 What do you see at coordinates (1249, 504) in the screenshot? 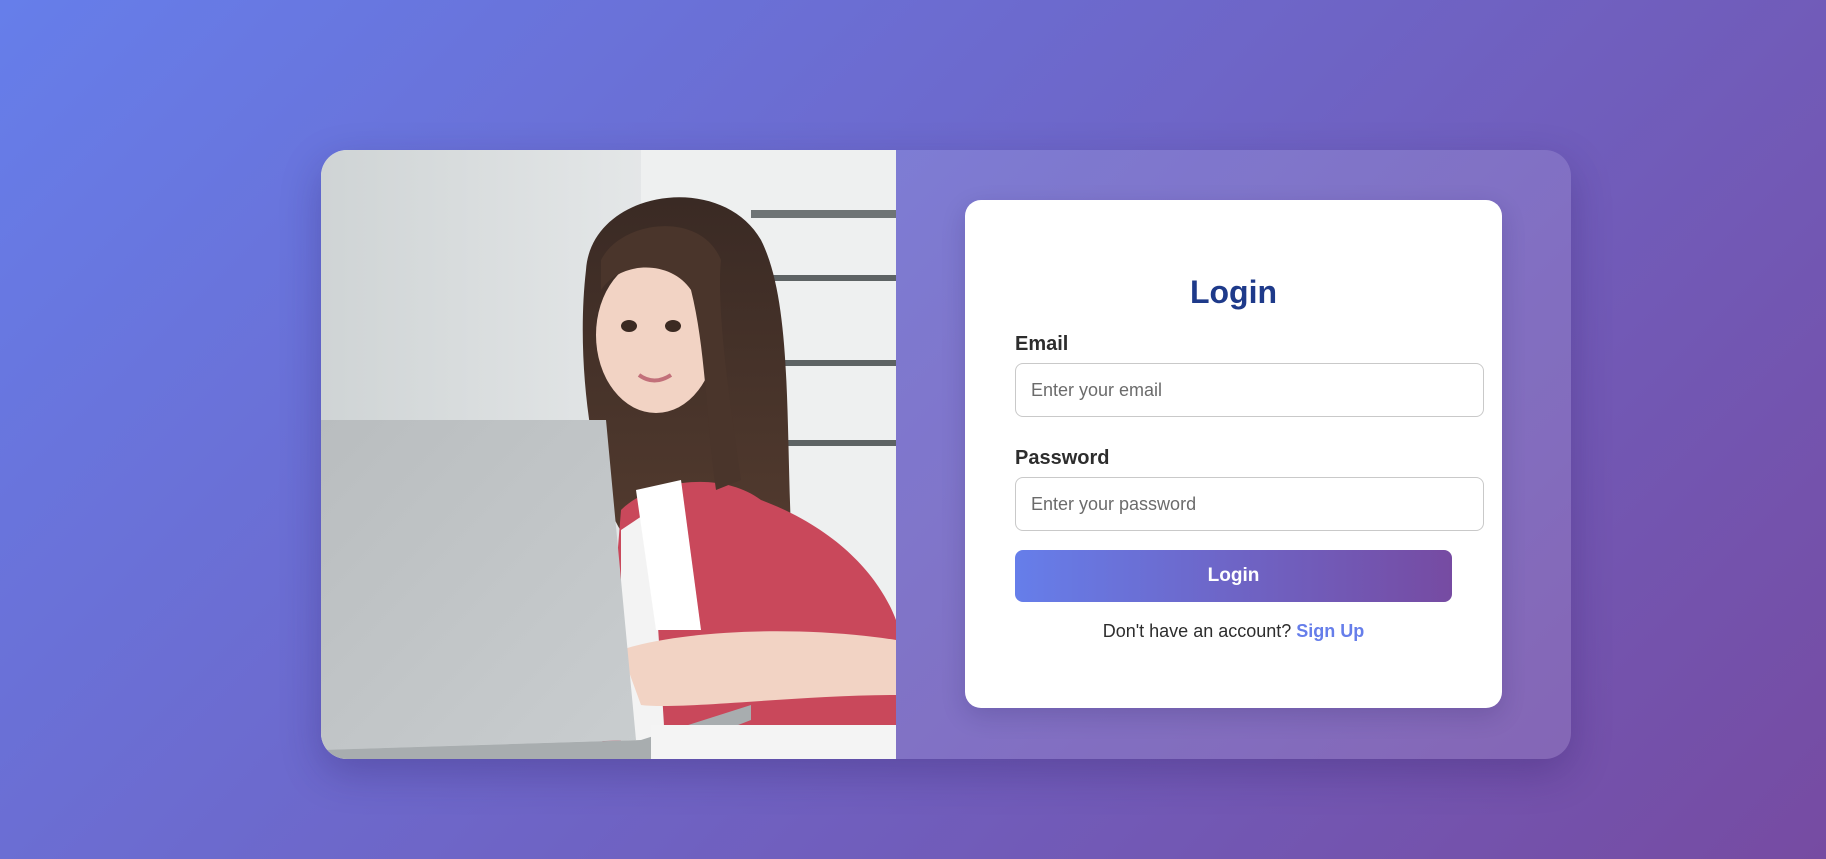
I see `password-input` at bounding box center [1249, 504].